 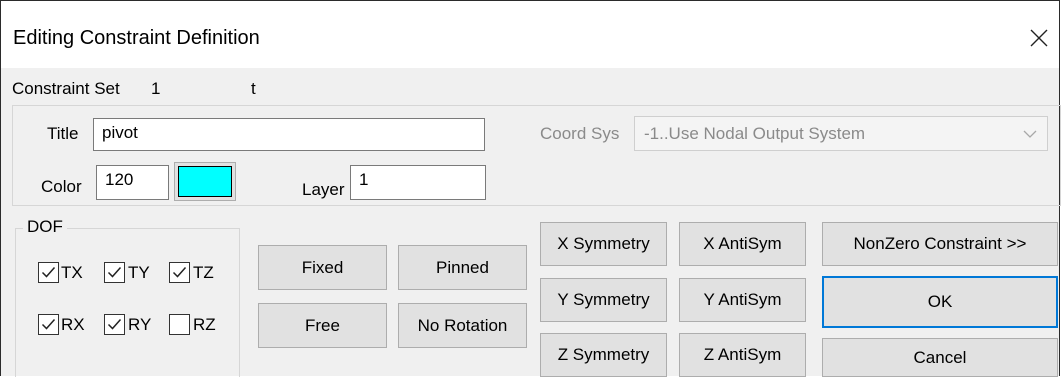 What do you see at coordinates (156, 88) in the screenshot?
I see `constraint-set-id: 1` at bounding box center [156, 88].